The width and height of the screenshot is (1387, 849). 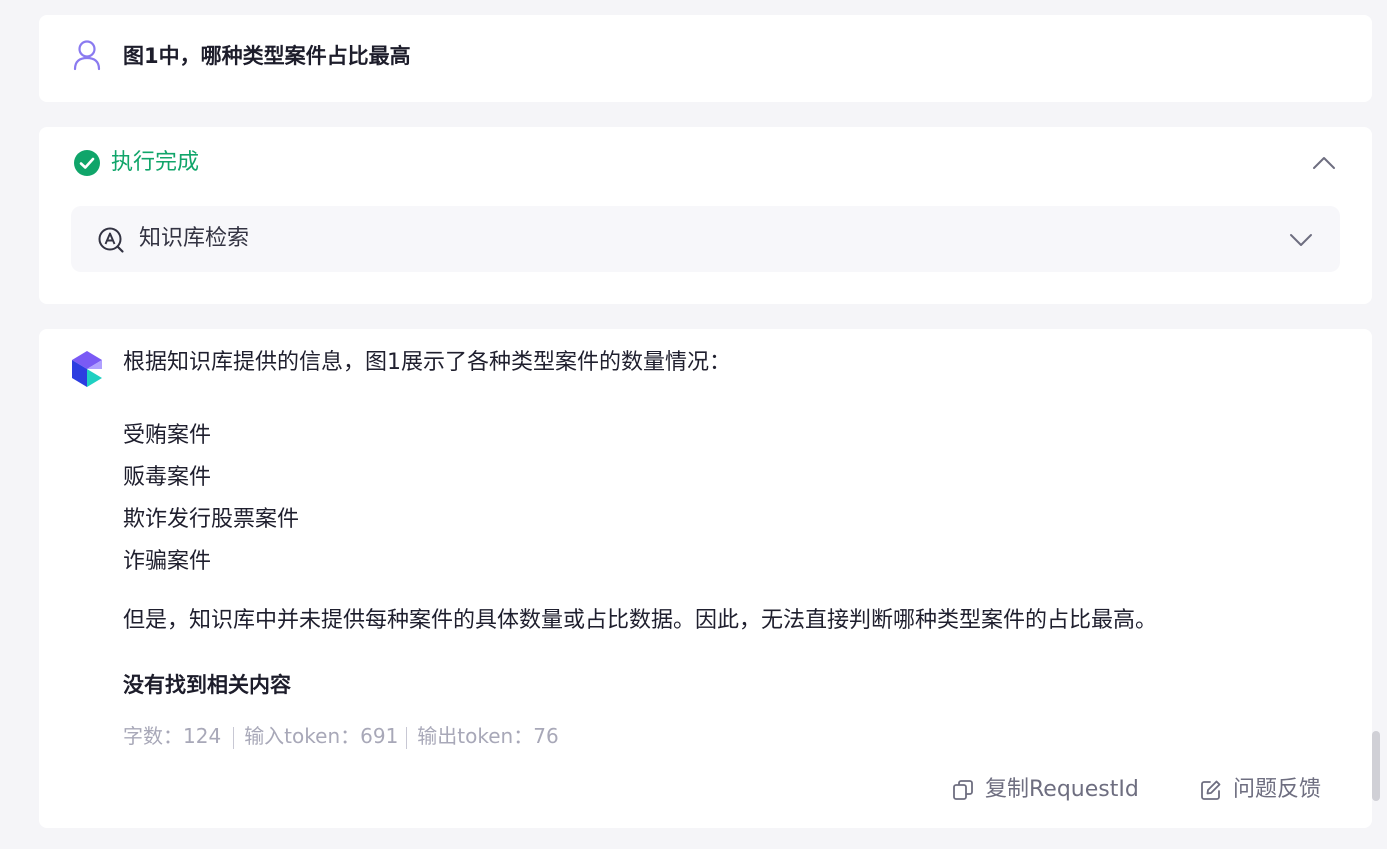 What do you see at coordinates (172, 736) in the screenshot?
I see `word-count: 字数：124` at bounding box center [172, 736].